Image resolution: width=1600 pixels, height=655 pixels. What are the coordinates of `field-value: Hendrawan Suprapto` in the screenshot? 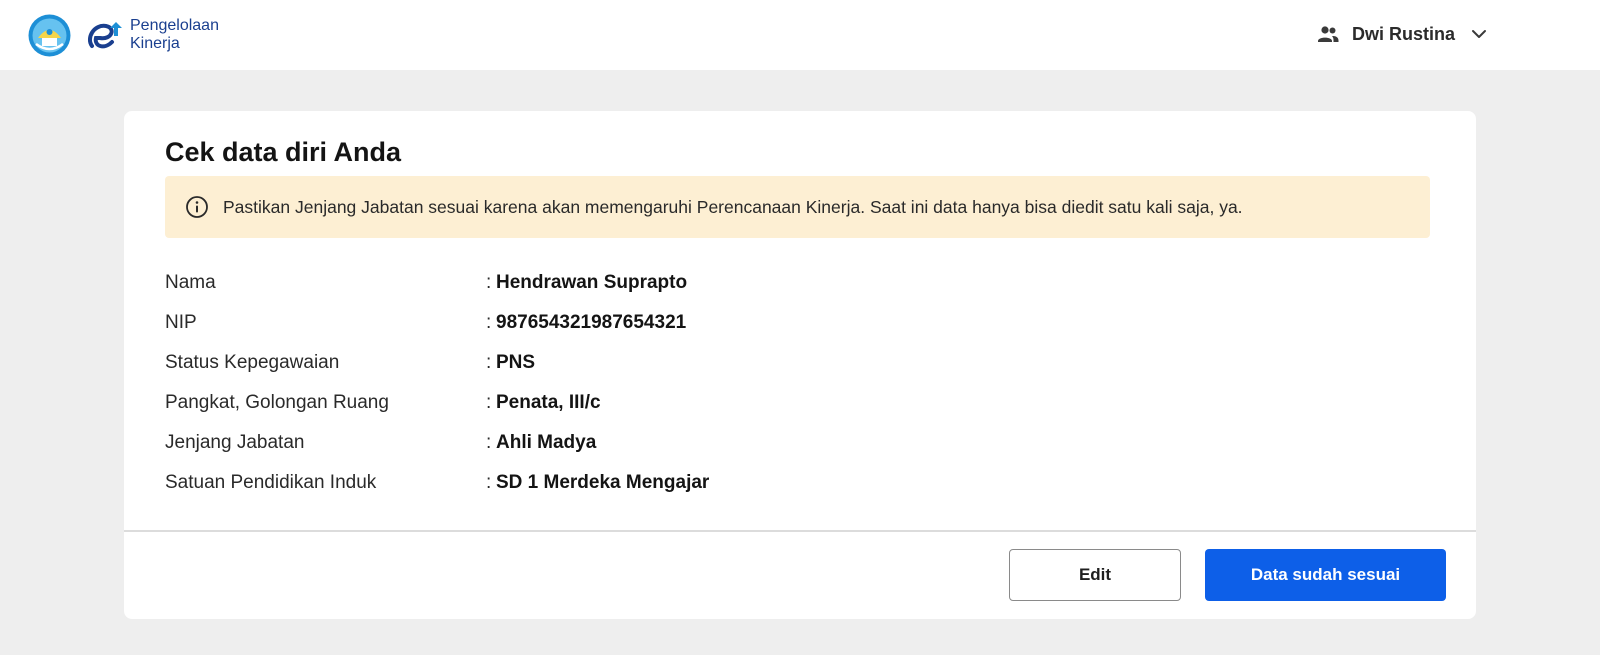 It's located at (592, 282).